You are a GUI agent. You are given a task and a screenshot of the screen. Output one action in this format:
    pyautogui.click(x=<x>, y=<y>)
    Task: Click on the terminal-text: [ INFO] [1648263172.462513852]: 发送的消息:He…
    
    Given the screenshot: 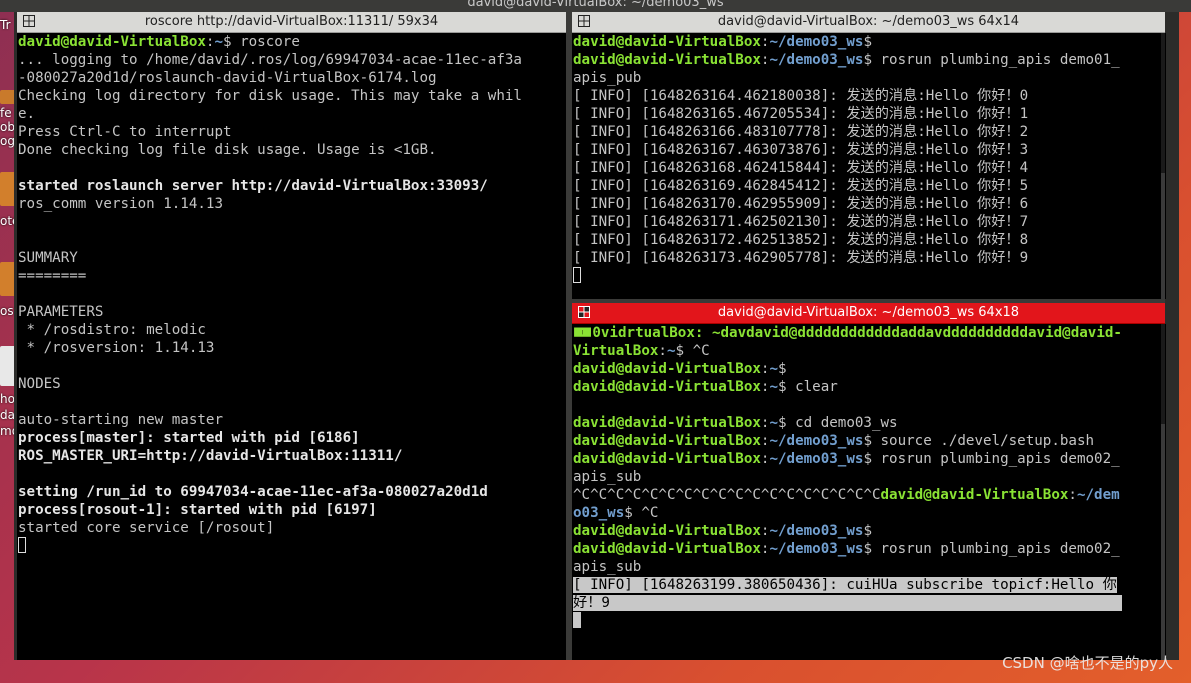 What is the action you would take?
    pyautogui.click(x=801, y=240)
    